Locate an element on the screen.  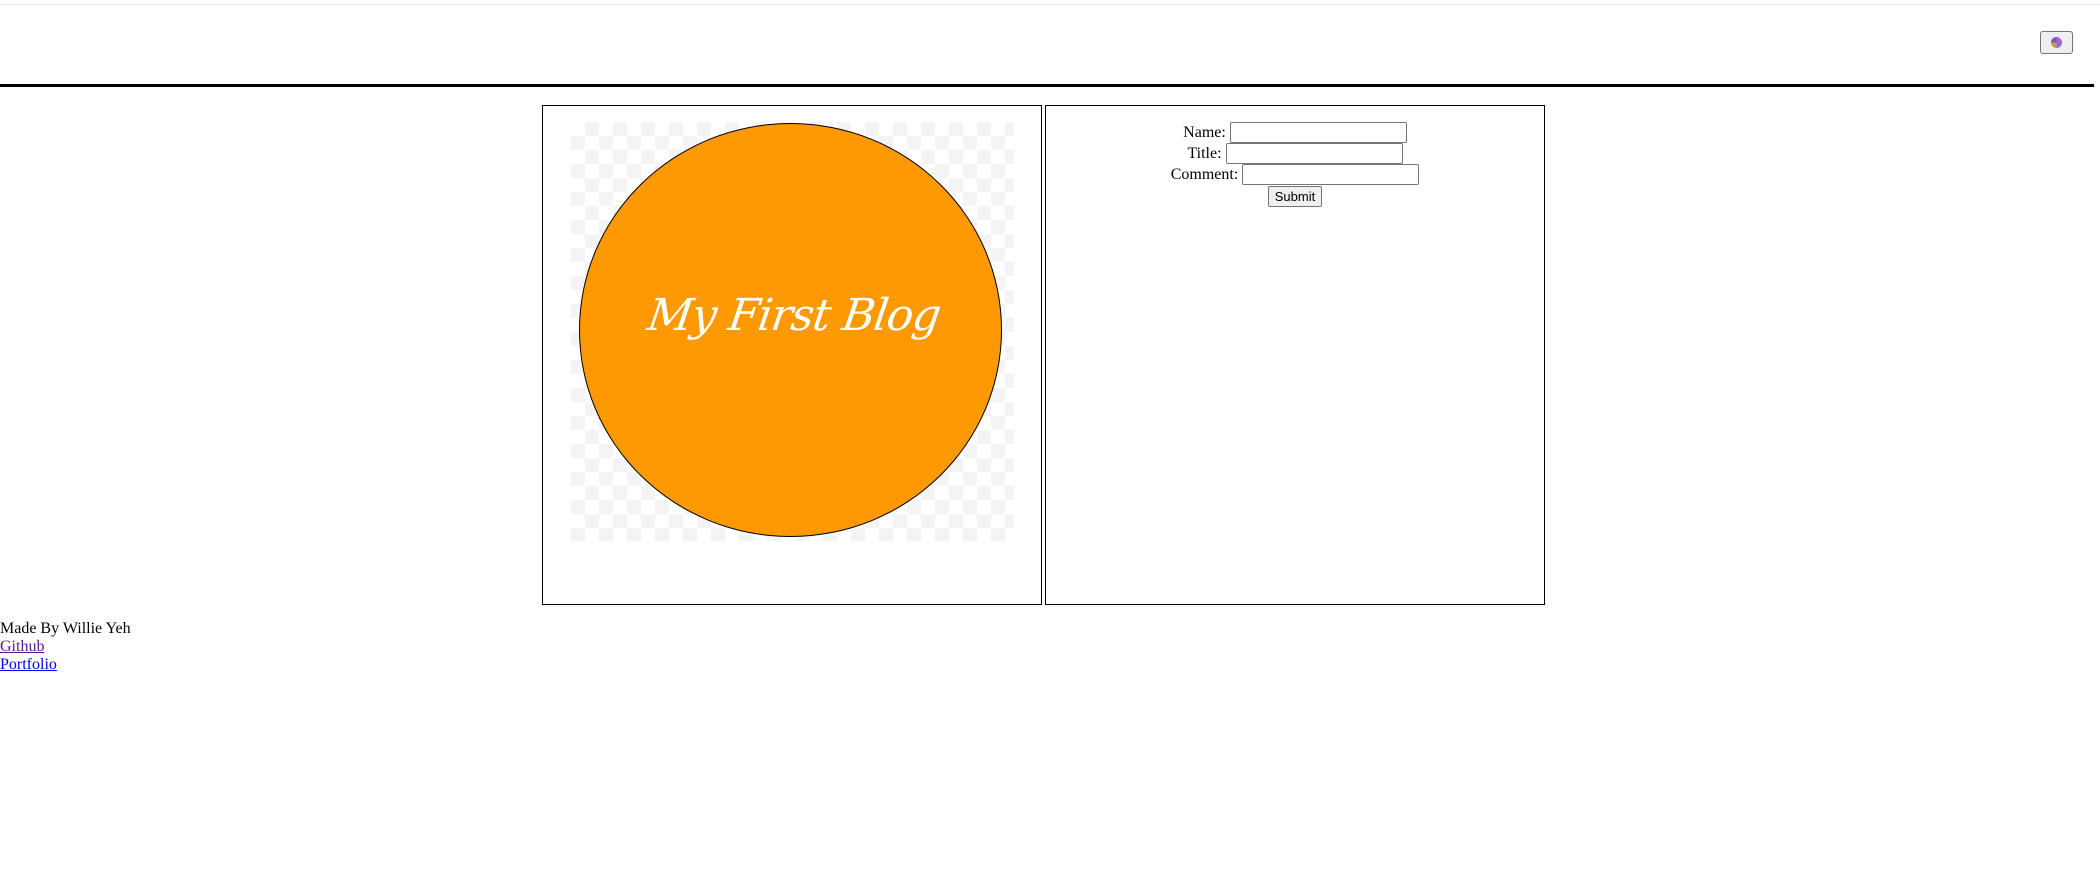
comment-label: Comment: is located at coordinates (1204, 174).